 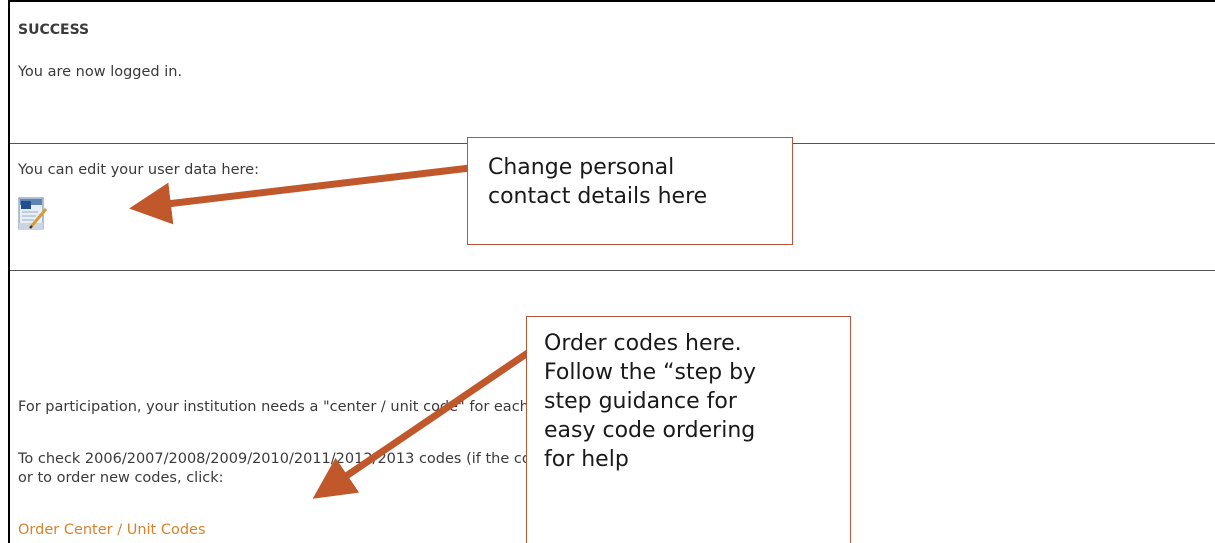 What do you see at coordinates (424, 422) in the screenshot?
I see `arrow-to-order-link` at bounding box center [424, 422].